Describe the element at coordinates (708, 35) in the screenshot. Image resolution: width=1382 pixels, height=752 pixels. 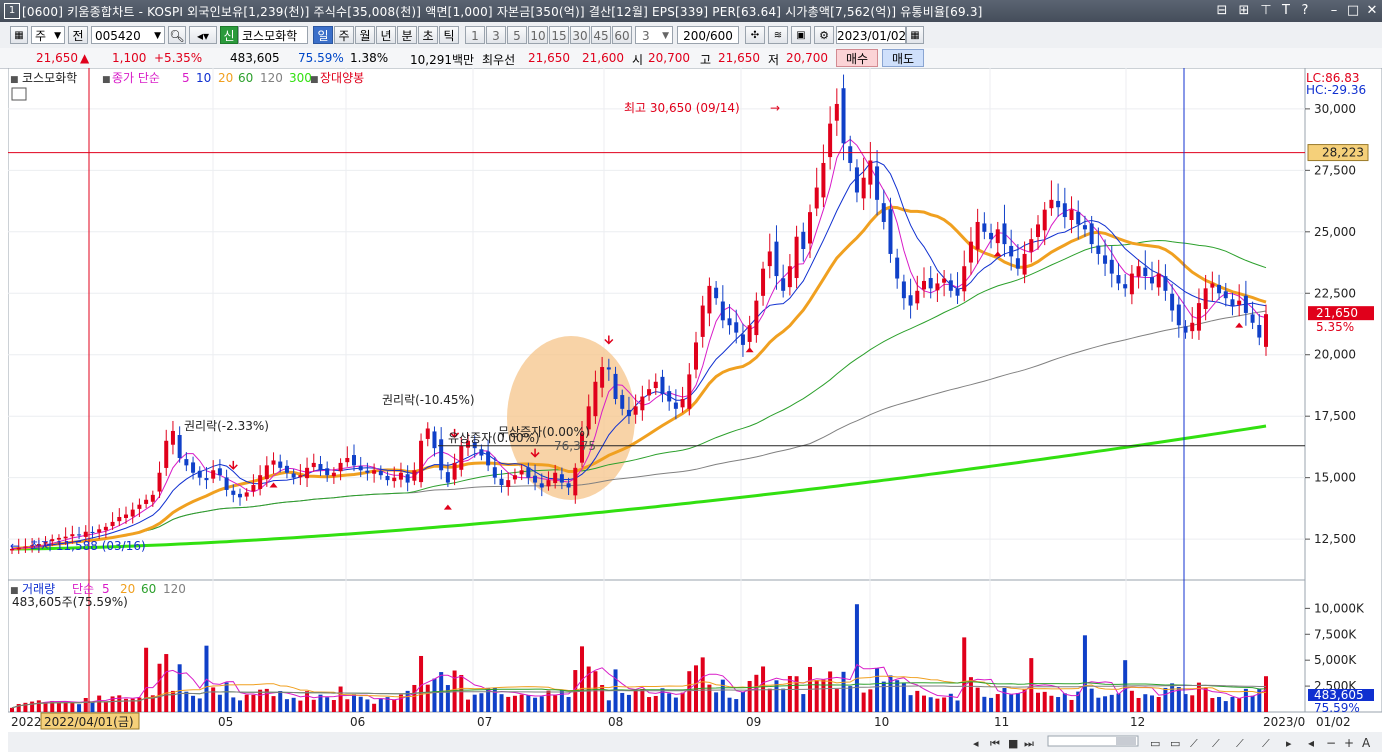
I see `count-input: 200/600` at that location.